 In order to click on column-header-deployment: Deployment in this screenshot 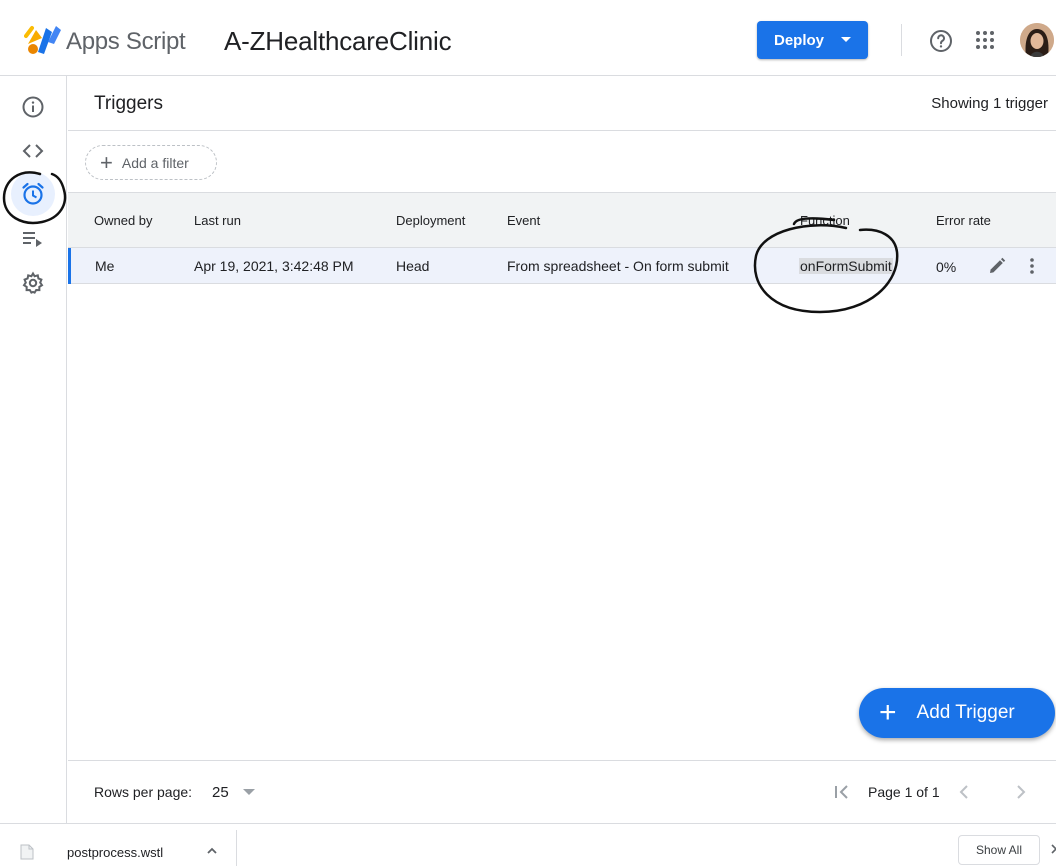, I will do `click(430, 220)`.